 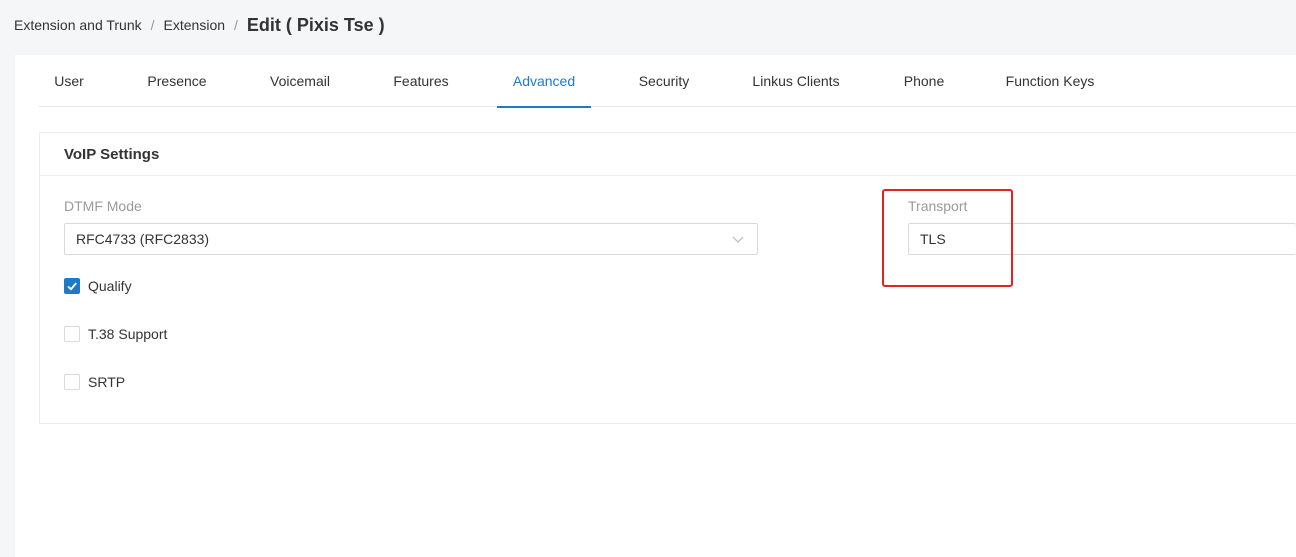 What do you see at coordinates (103, 206) in the screenshot?
I see `dtmf-mode-label: DTMF Mode` at bounding box center [103, 206].